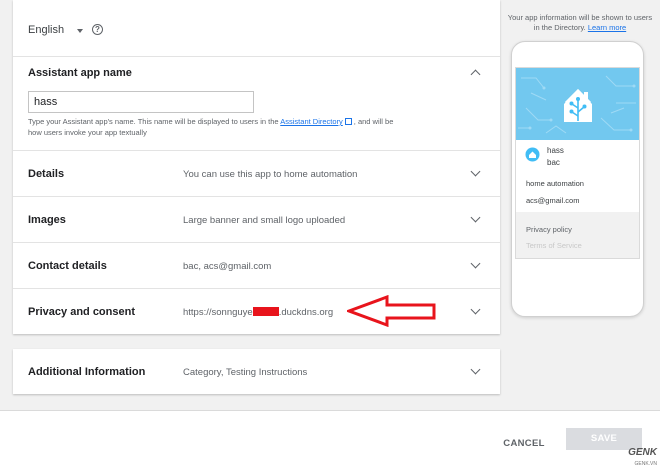 The width and height of the screenshot is (660, 471). I want to click on learn-more-link: Learn more, so click(607, 27).